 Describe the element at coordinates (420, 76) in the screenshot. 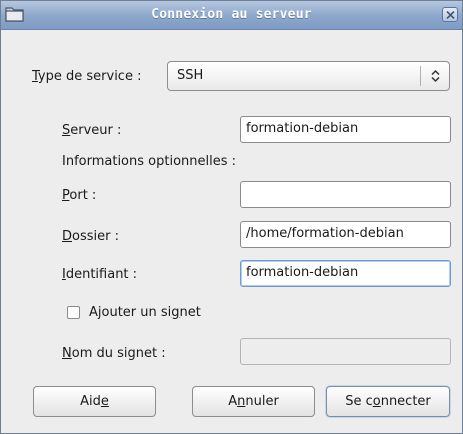

I see `combo-separator` at that location.